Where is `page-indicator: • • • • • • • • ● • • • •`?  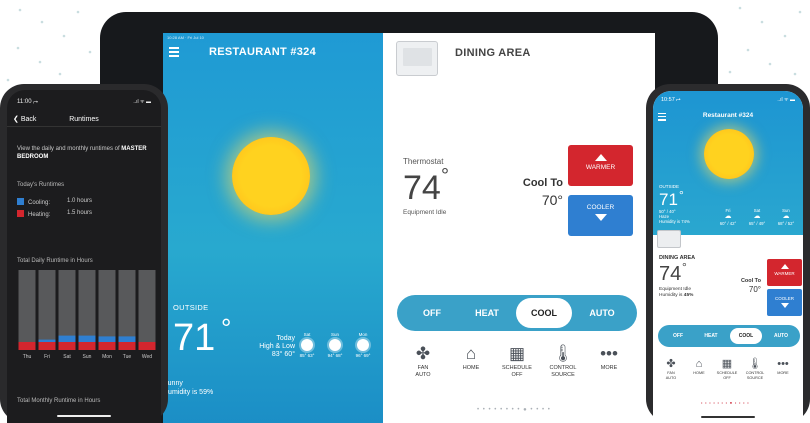
page-indicator: • • • • • • • • ● • • • • is located at coordinates (514, 410).